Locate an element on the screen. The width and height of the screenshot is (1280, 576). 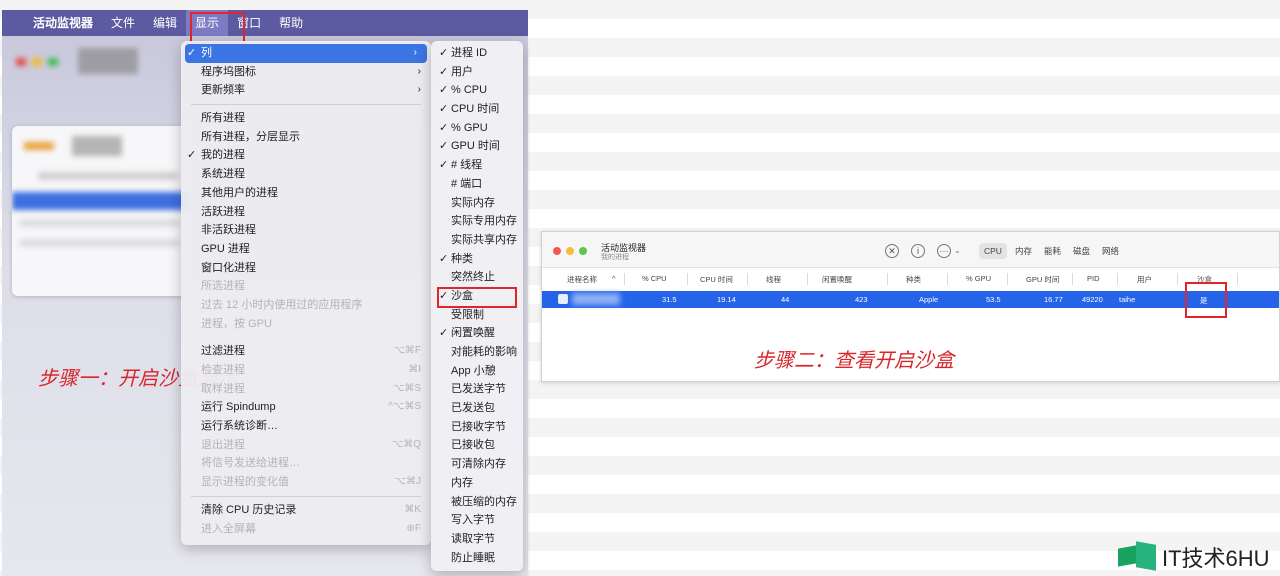
column-submenu-item: 受限制 is located at coordinates (477, 315).